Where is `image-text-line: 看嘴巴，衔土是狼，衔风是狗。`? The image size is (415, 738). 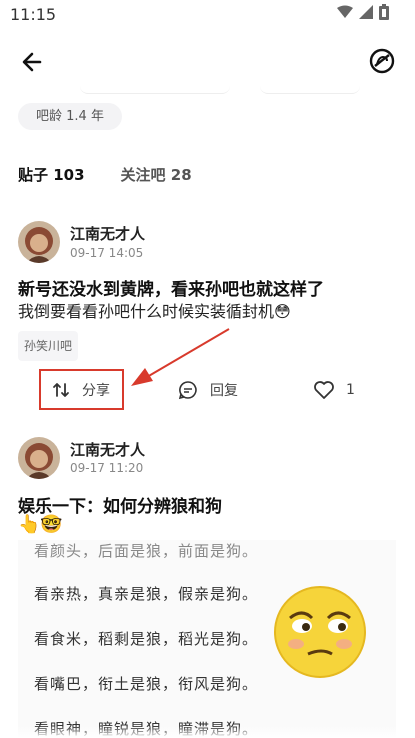 image-text-line: 看嘴巴，衔土是狼，衔风是狗。 is located at coordinates (146, 684).